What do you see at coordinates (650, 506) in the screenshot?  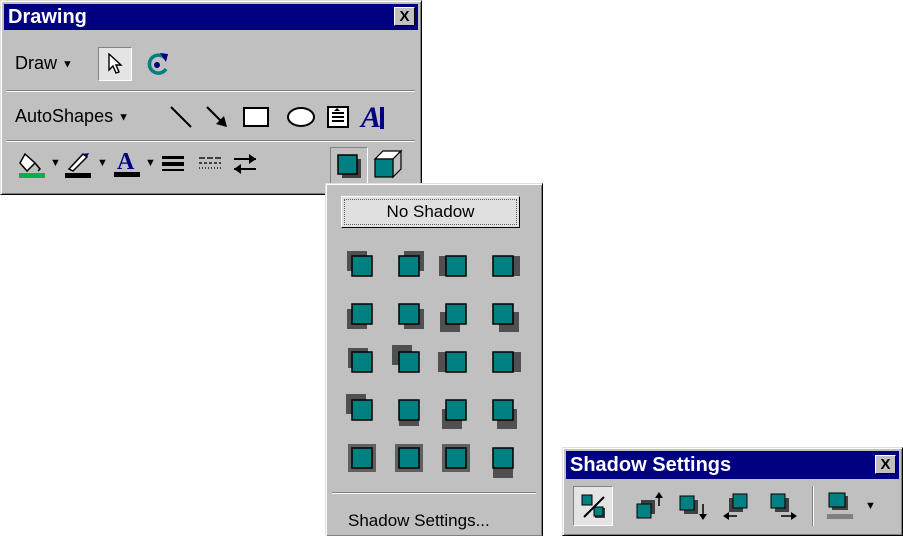 I see `nudge-shadow-up-icon` at bounding box center [650, 506].